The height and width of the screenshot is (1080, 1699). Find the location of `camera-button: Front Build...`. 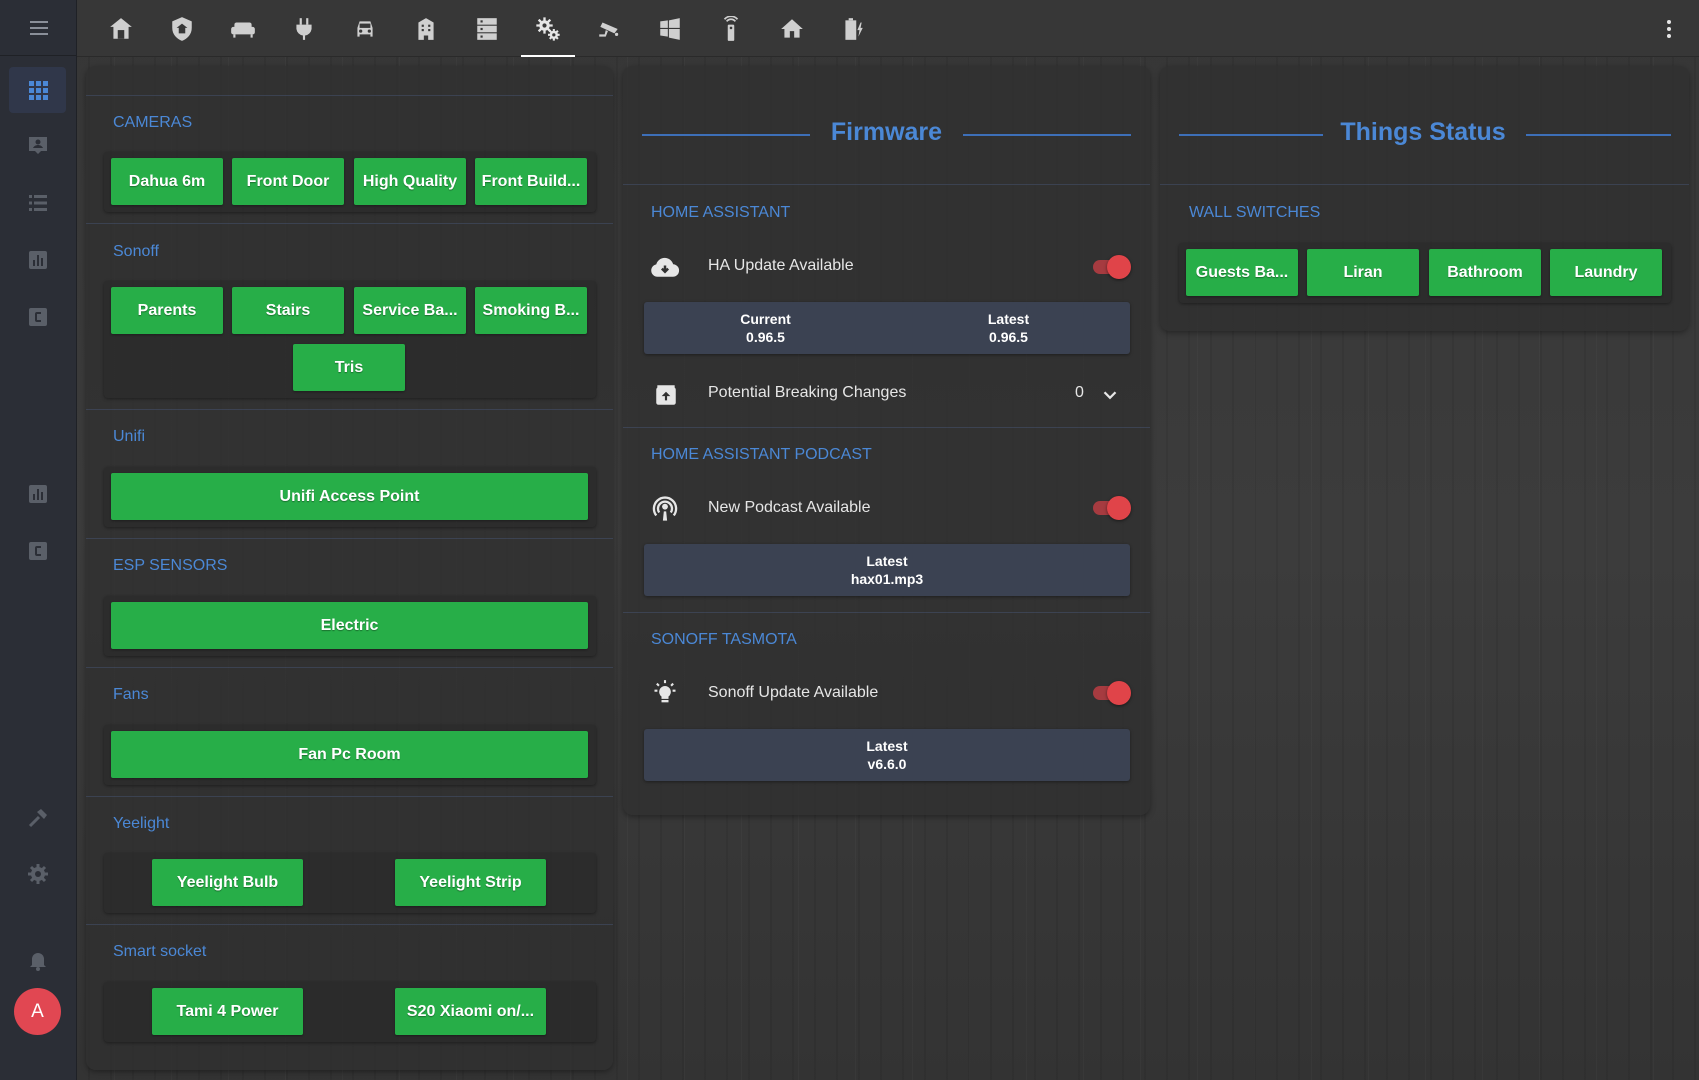

camera-button: Front Build... is located at coordinates (531, 181).